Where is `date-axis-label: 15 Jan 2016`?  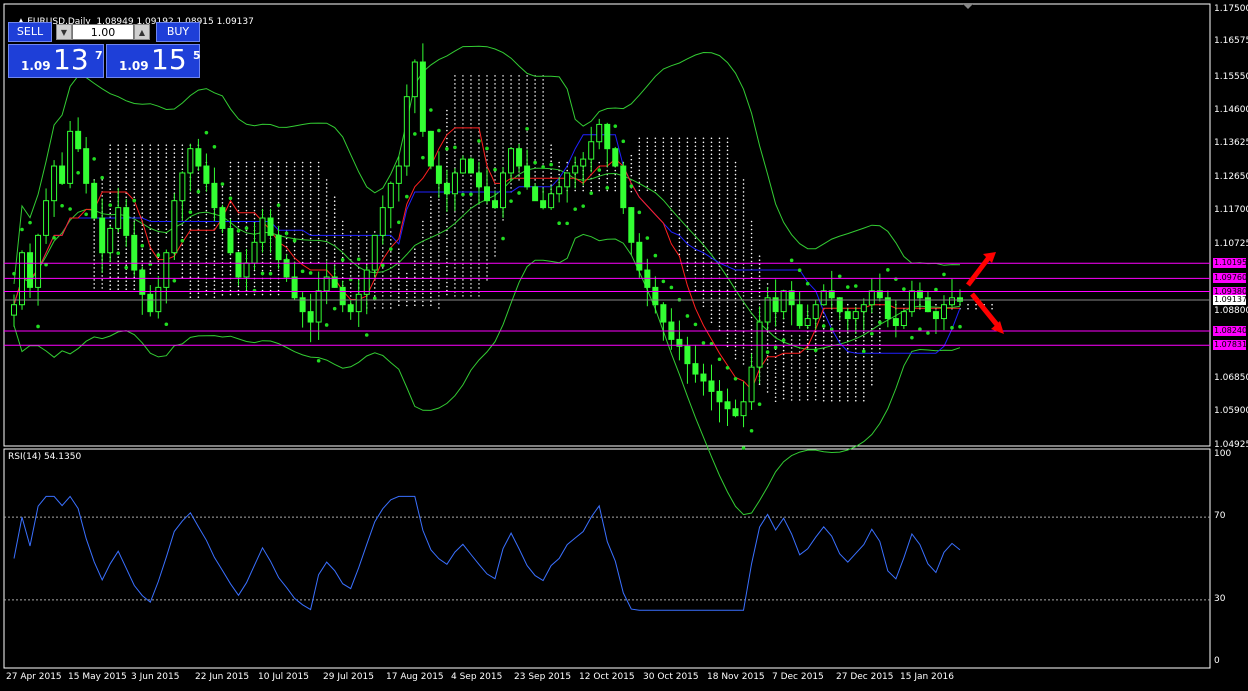
date-axis-label: 15 Jan 2016 is located at coordinates (927, 677).